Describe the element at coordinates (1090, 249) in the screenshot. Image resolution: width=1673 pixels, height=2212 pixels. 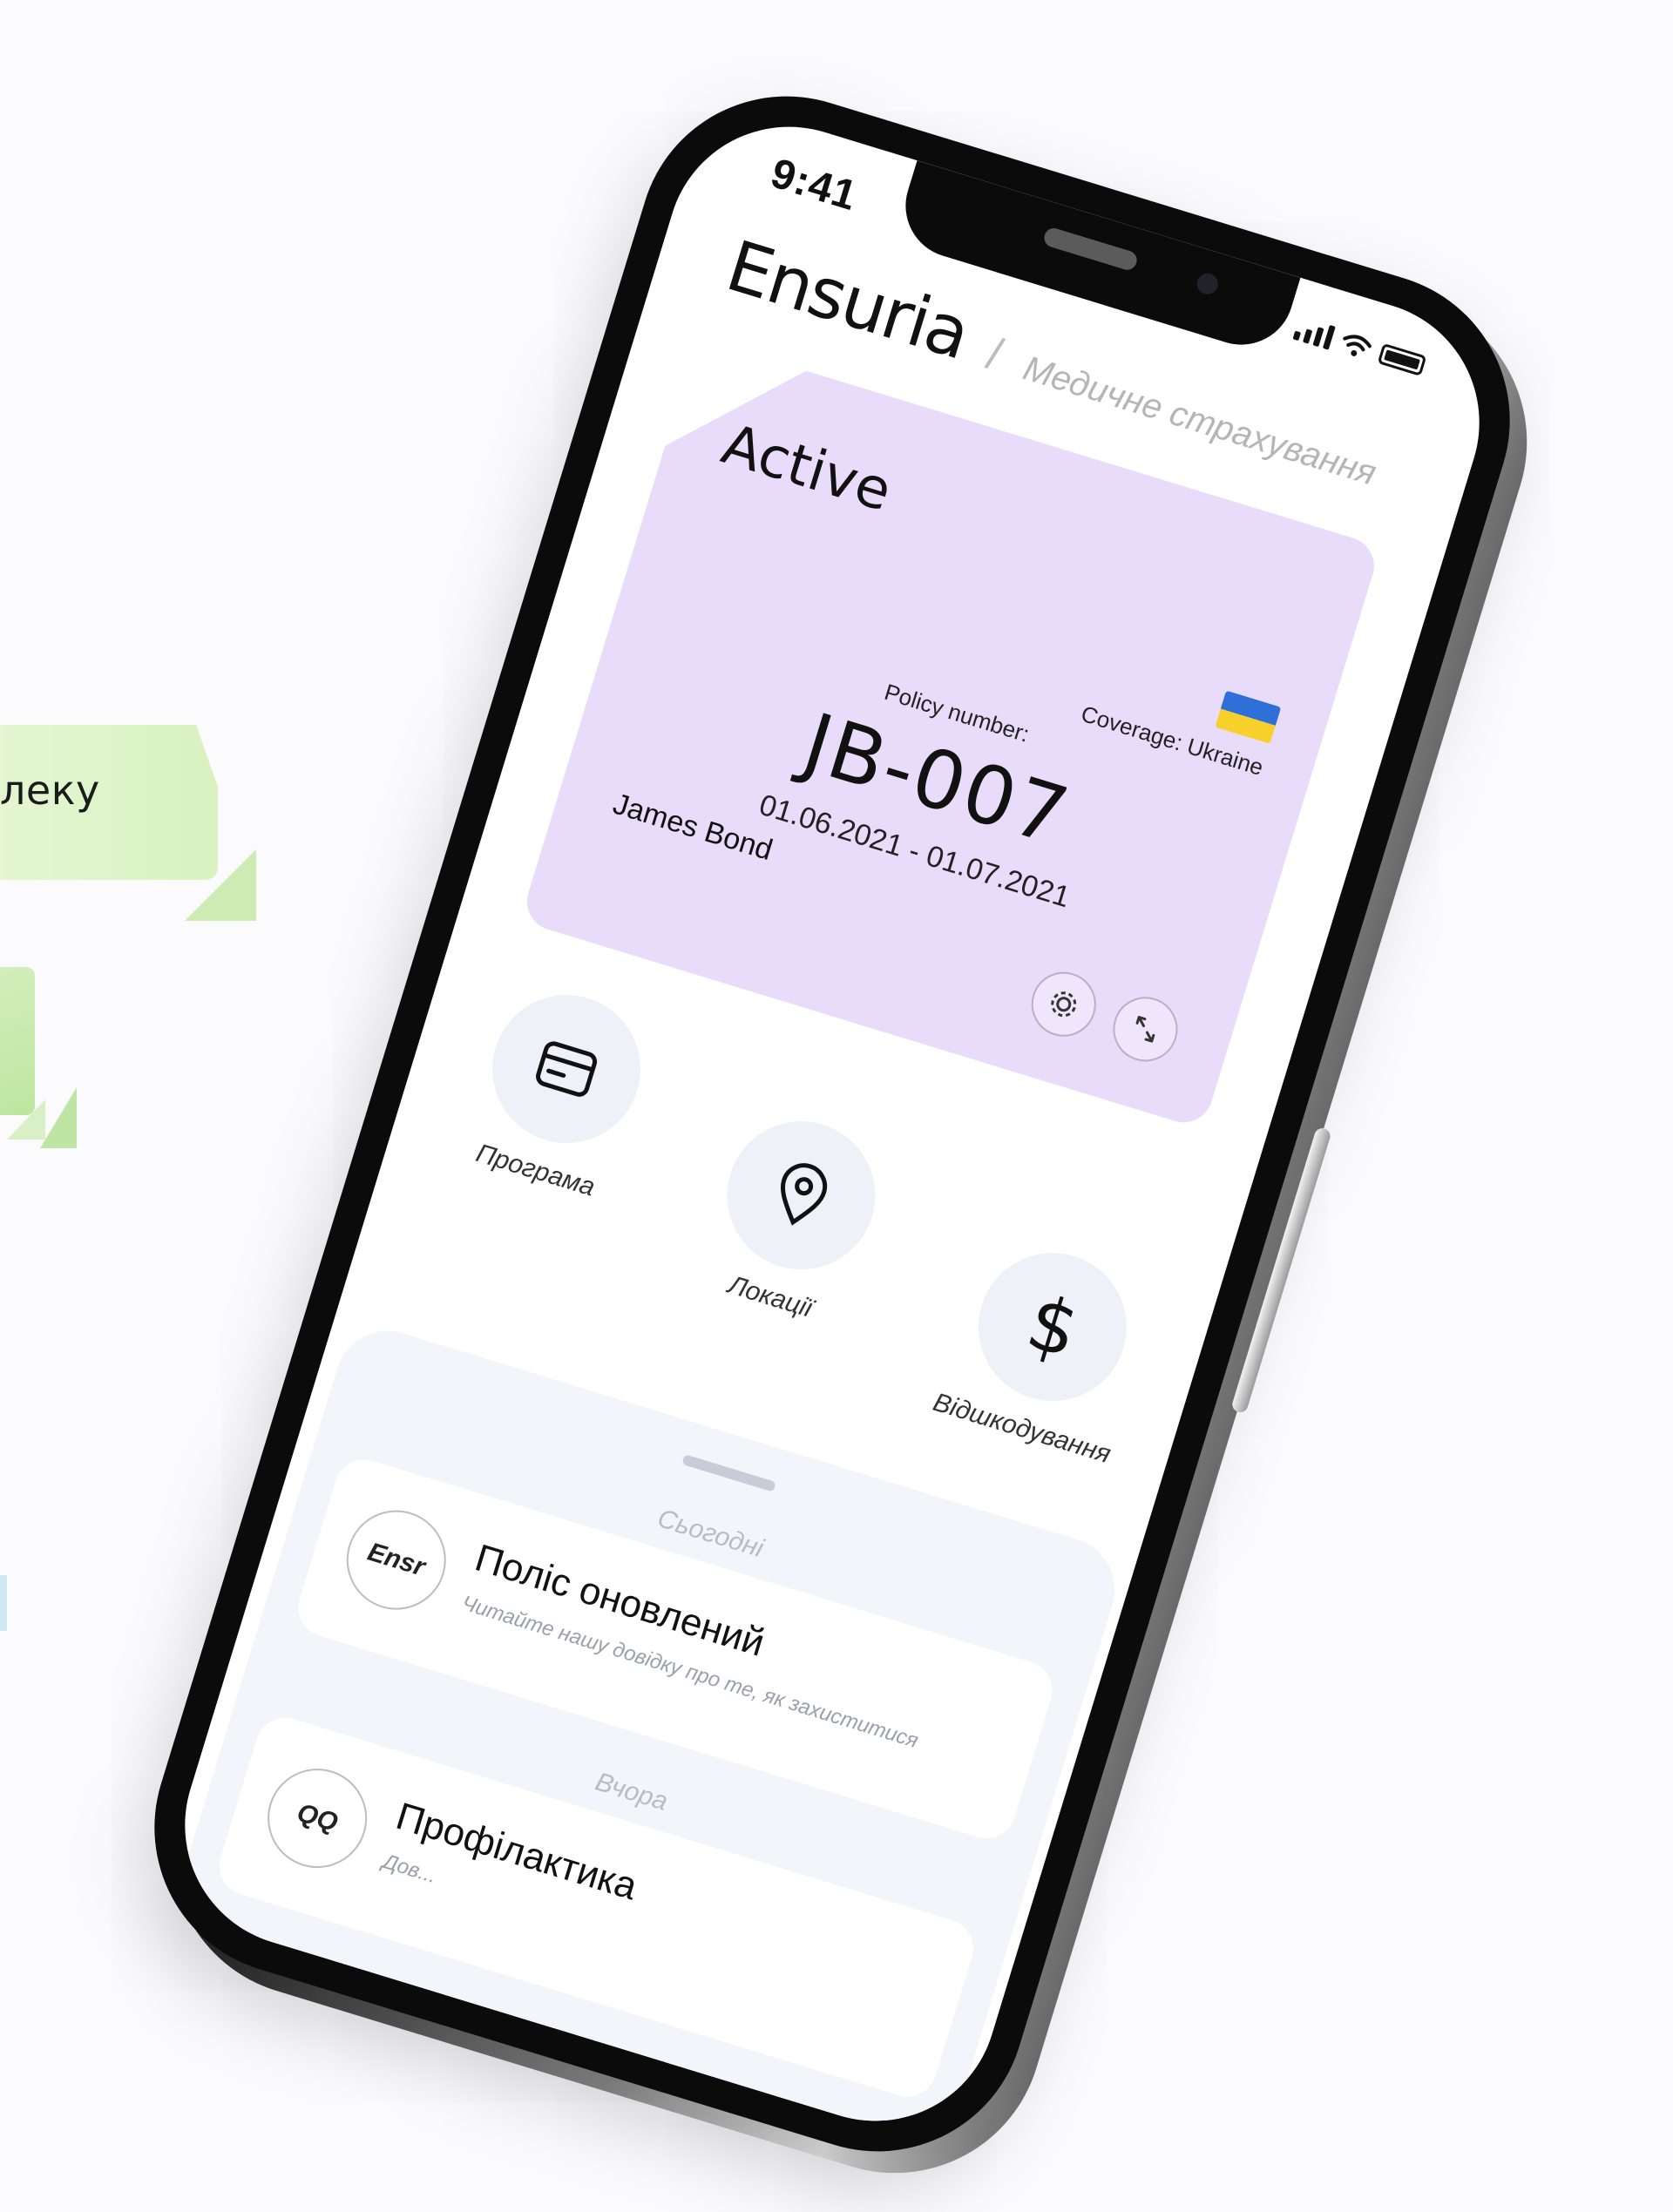
I see `speaker` at that location.